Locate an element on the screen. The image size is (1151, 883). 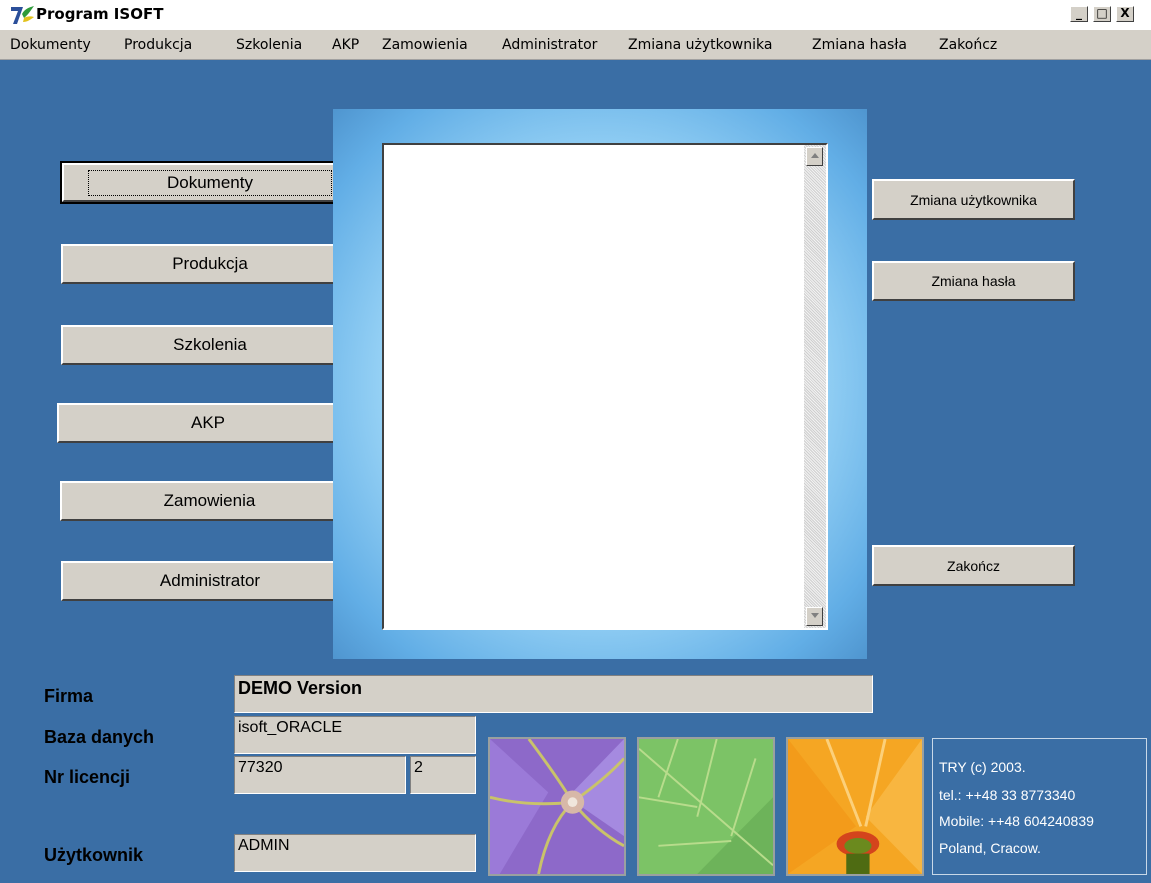
zakoncz-button: Zakończ is located at coordinates (973, 565).